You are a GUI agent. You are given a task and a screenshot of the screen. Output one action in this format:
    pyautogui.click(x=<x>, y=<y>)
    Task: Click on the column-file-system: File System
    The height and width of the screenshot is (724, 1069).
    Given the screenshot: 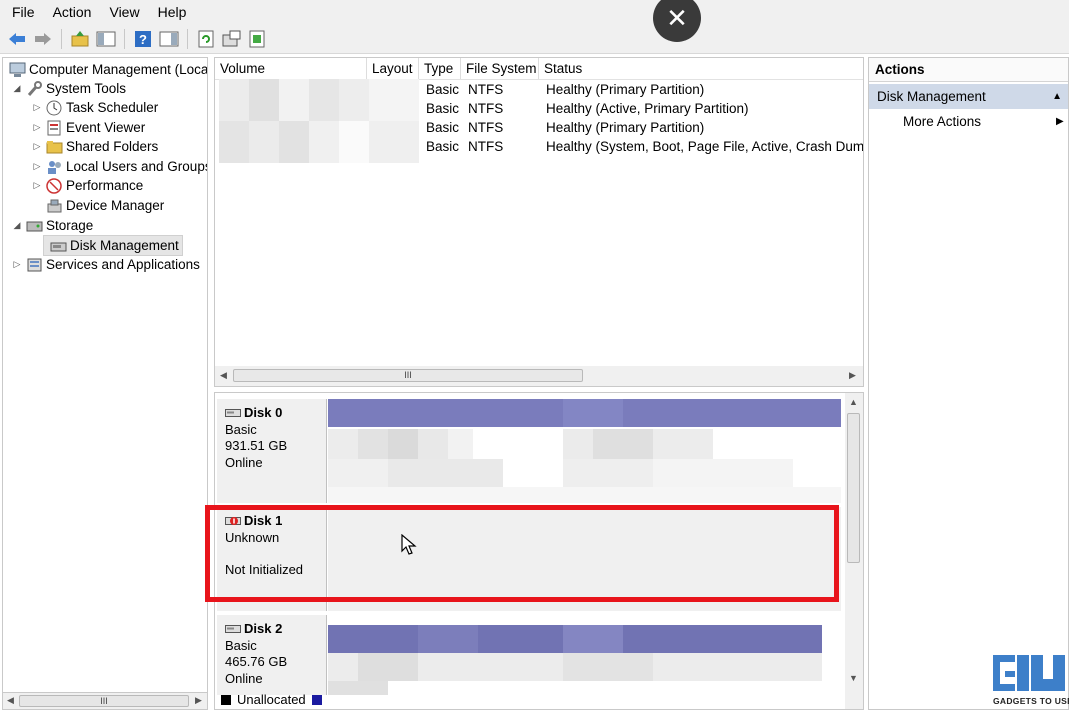 What is the action you would take?
    pyautogui.click(x=500, y=68)
    